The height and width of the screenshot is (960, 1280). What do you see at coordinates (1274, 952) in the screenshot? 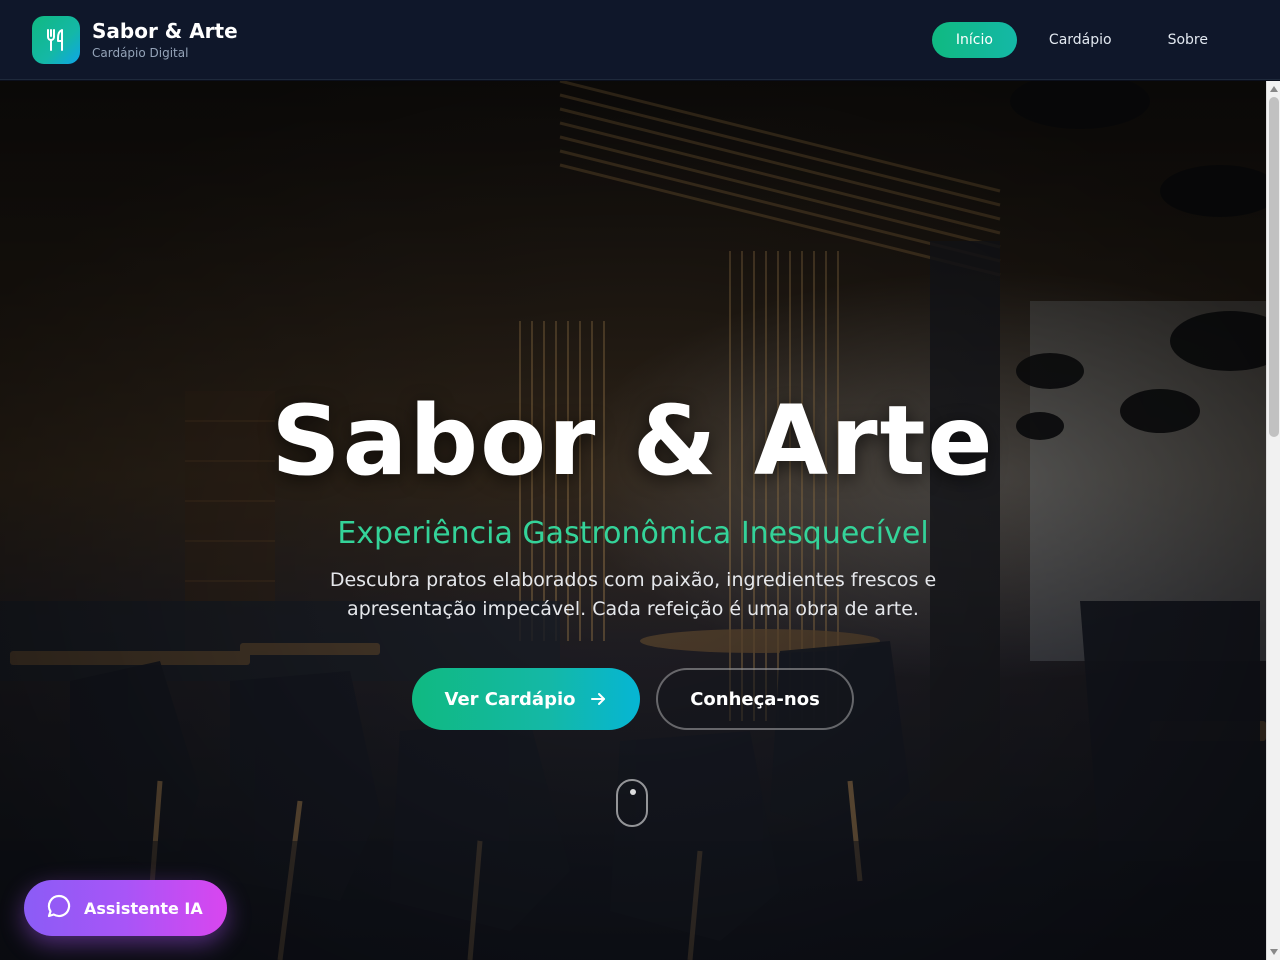
I see `scroll-down-icon` at bounding box center [1274, 952].